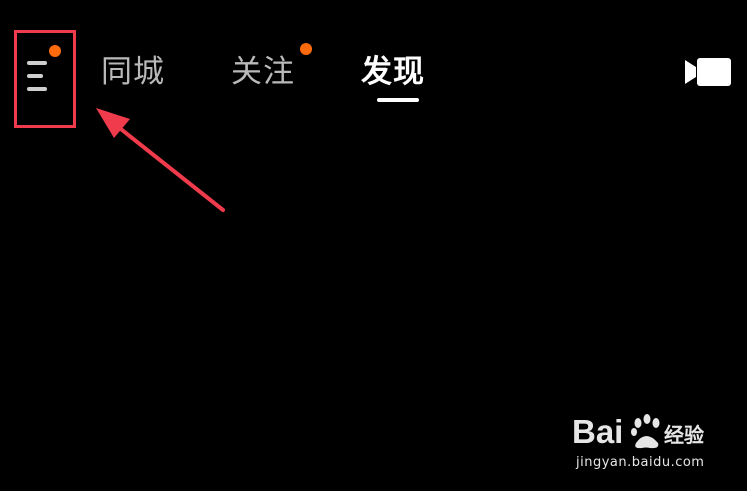 This screenshot has width=747, height=491. What do you see at coordinates (398, 100) in the screenshot?
I see `active-tab-indicator` at bounding box center [398, 100].